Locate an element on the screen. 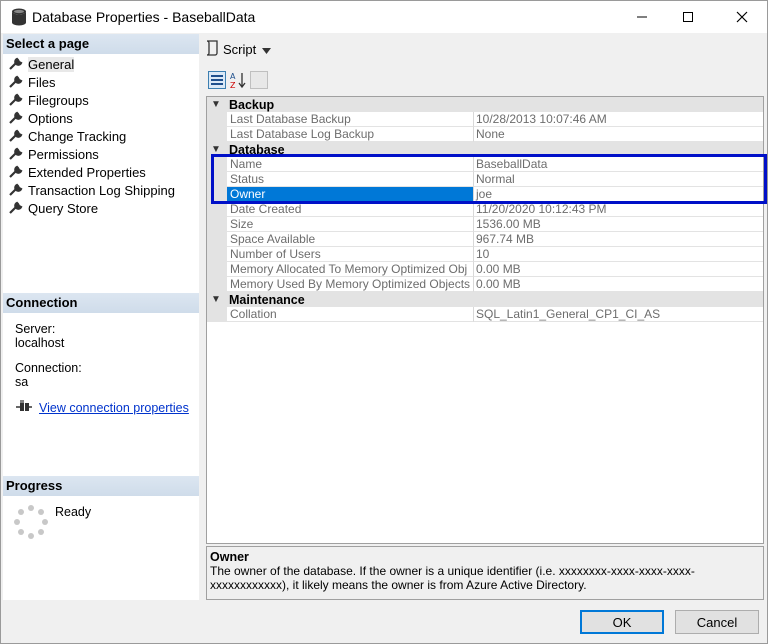  property-name: Space Available is located at coordinates (350, 239).